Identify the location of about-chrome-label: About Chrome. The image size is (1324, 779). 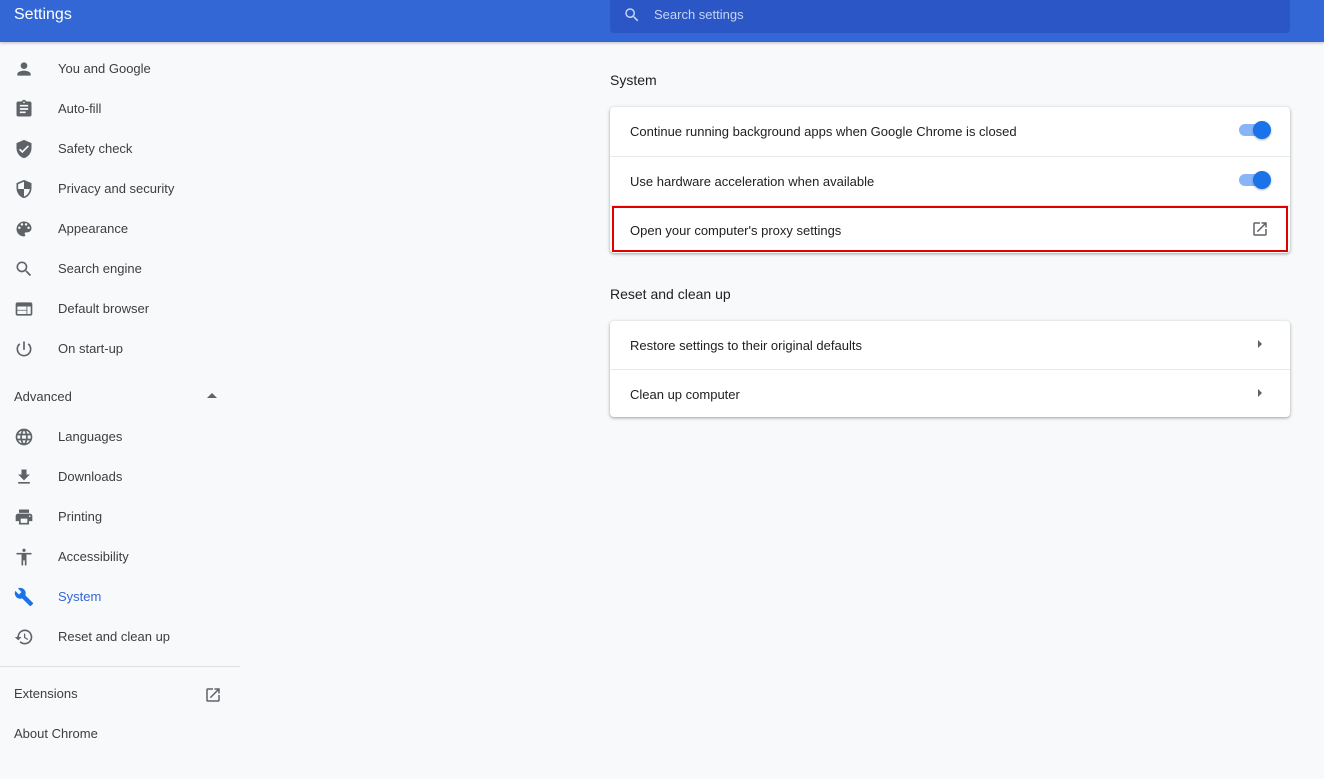
(56, 733).